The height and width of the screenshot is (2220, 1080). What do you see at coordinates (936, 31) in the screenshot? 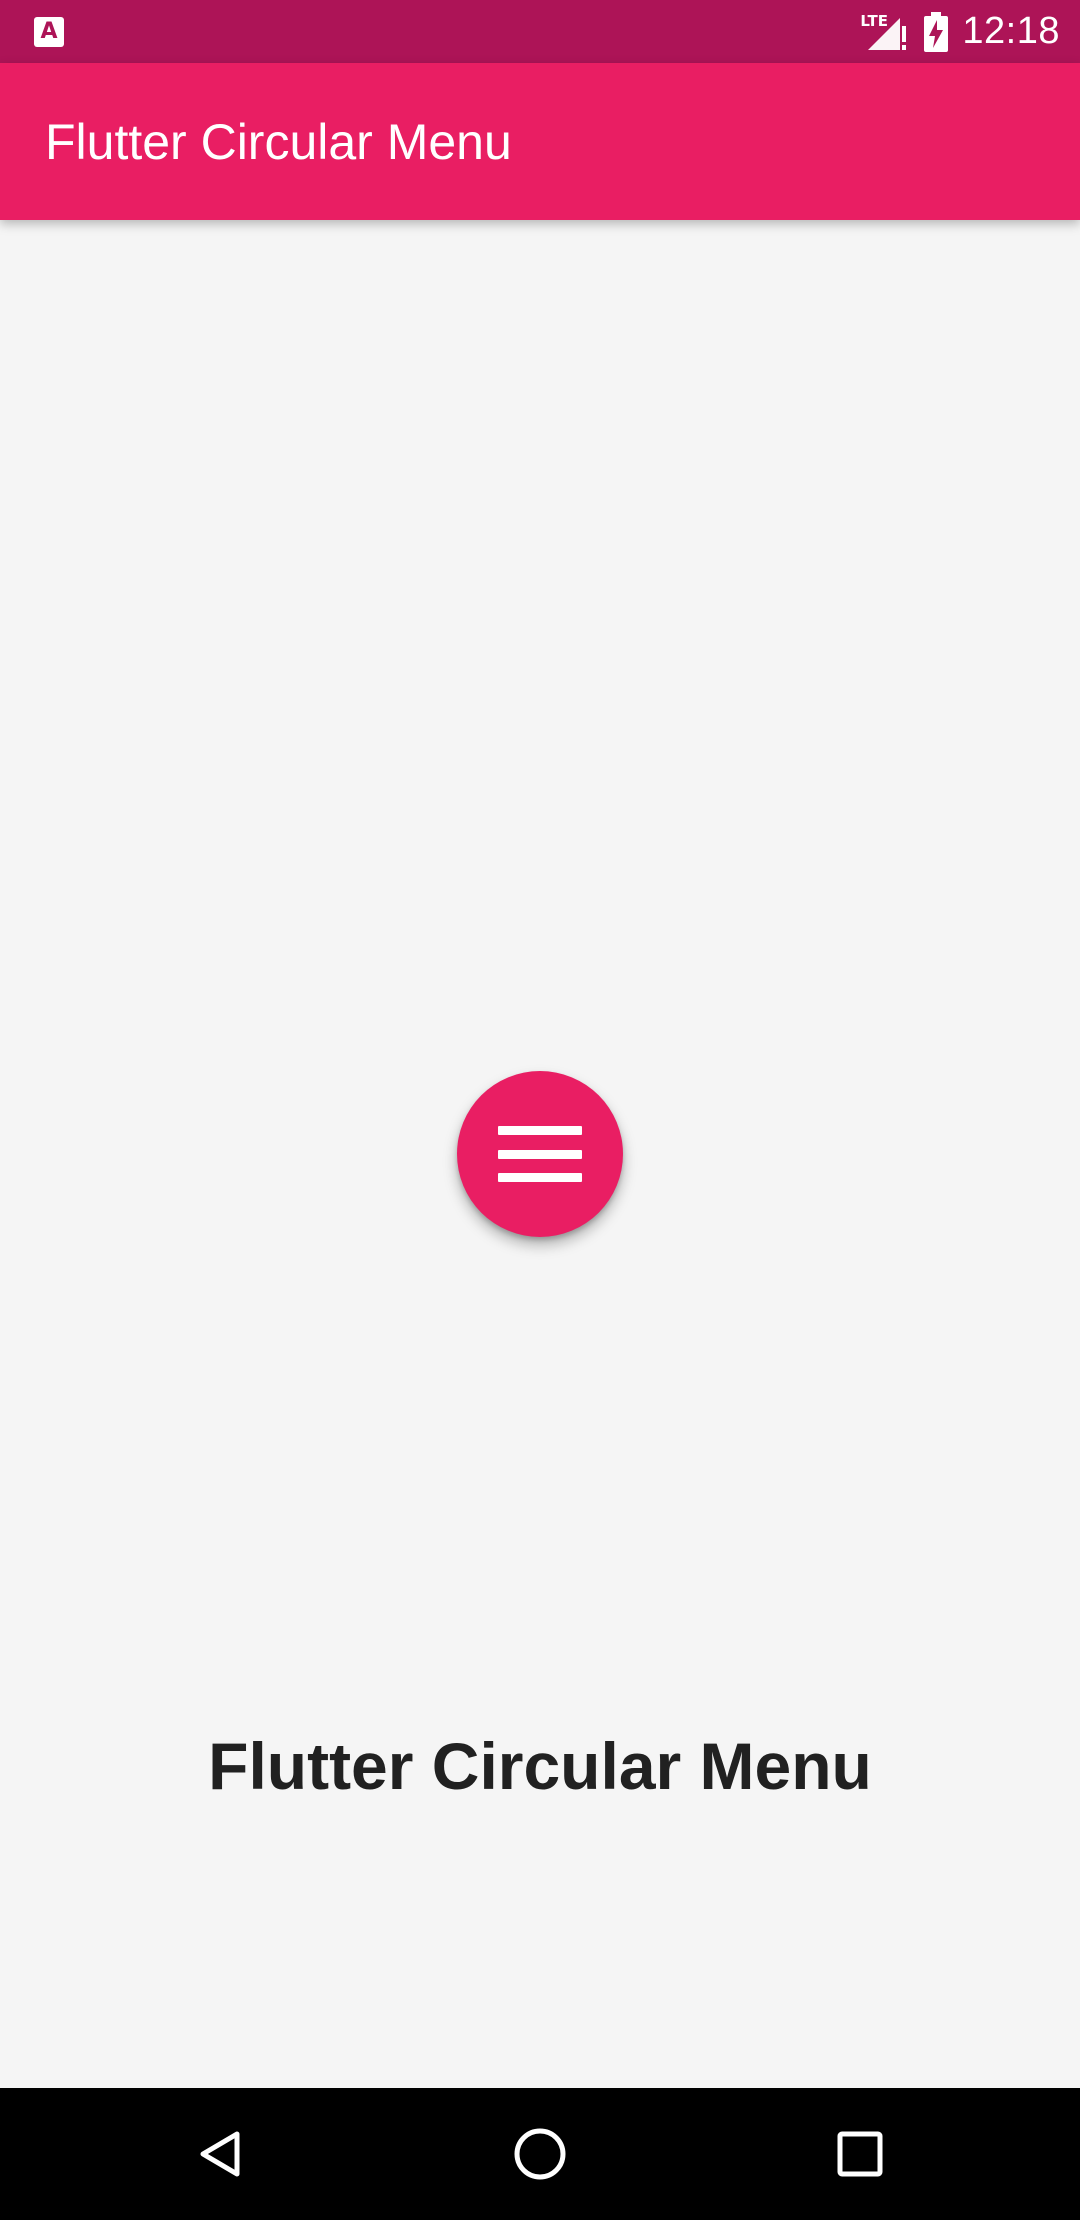
I see `battery-charging-icon` at bounding box center [936, 31].